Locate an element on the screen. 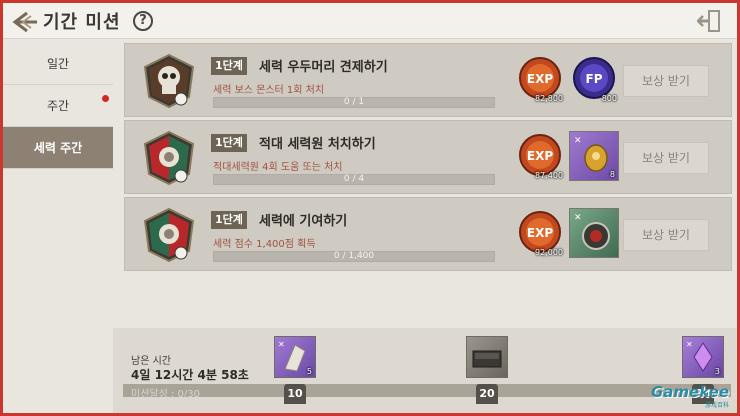  milestone-tag: 20 is located at coordinates (487, 394).